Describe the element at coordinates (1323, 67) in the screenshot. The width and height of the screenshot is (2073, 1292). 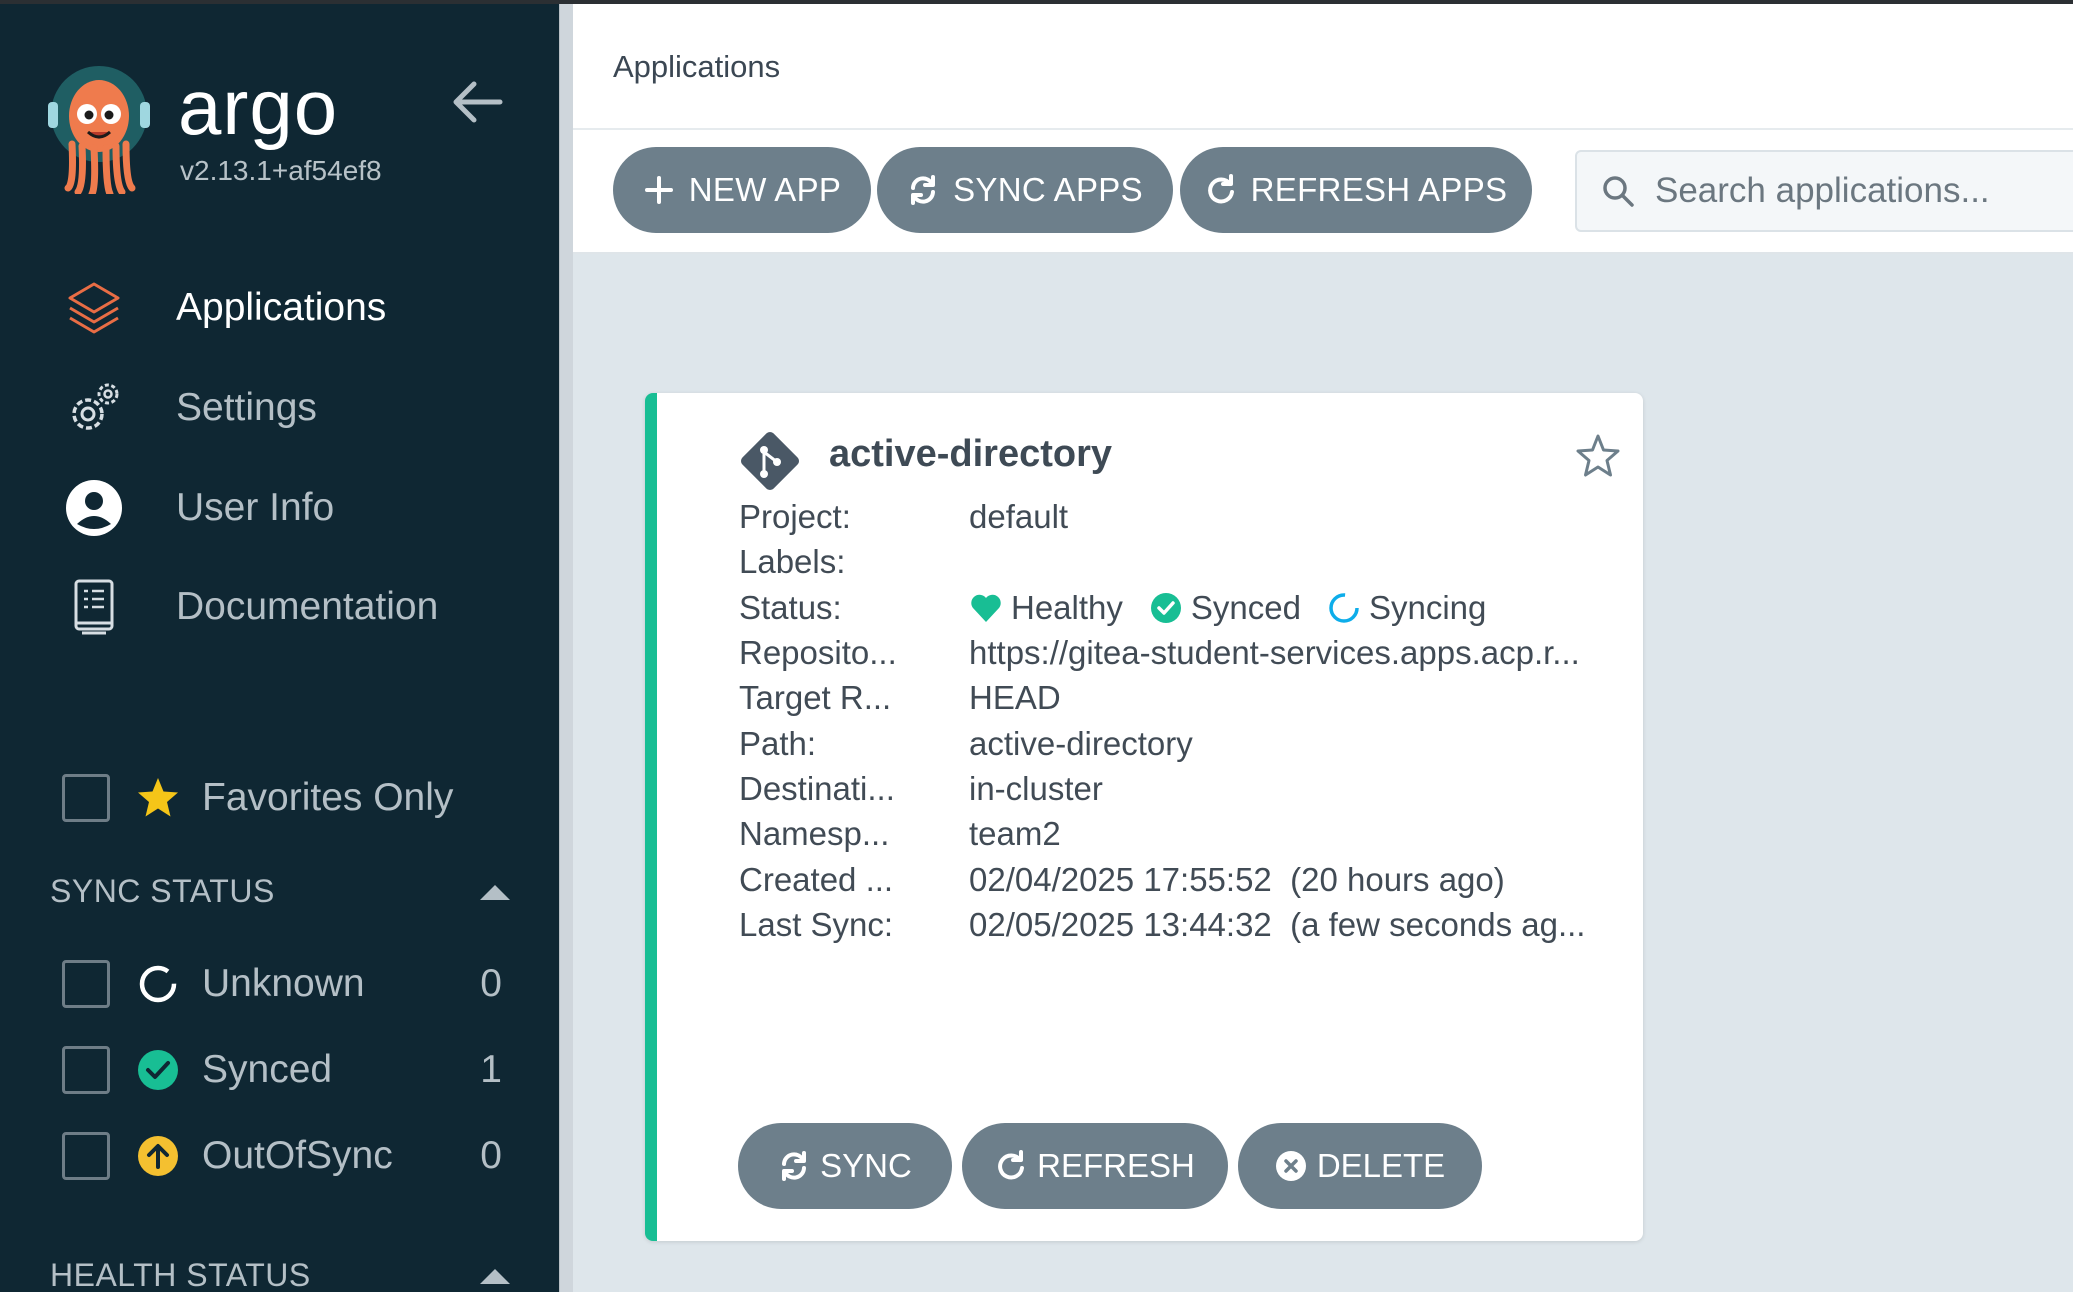
I see `page-header: Applications` at that location.